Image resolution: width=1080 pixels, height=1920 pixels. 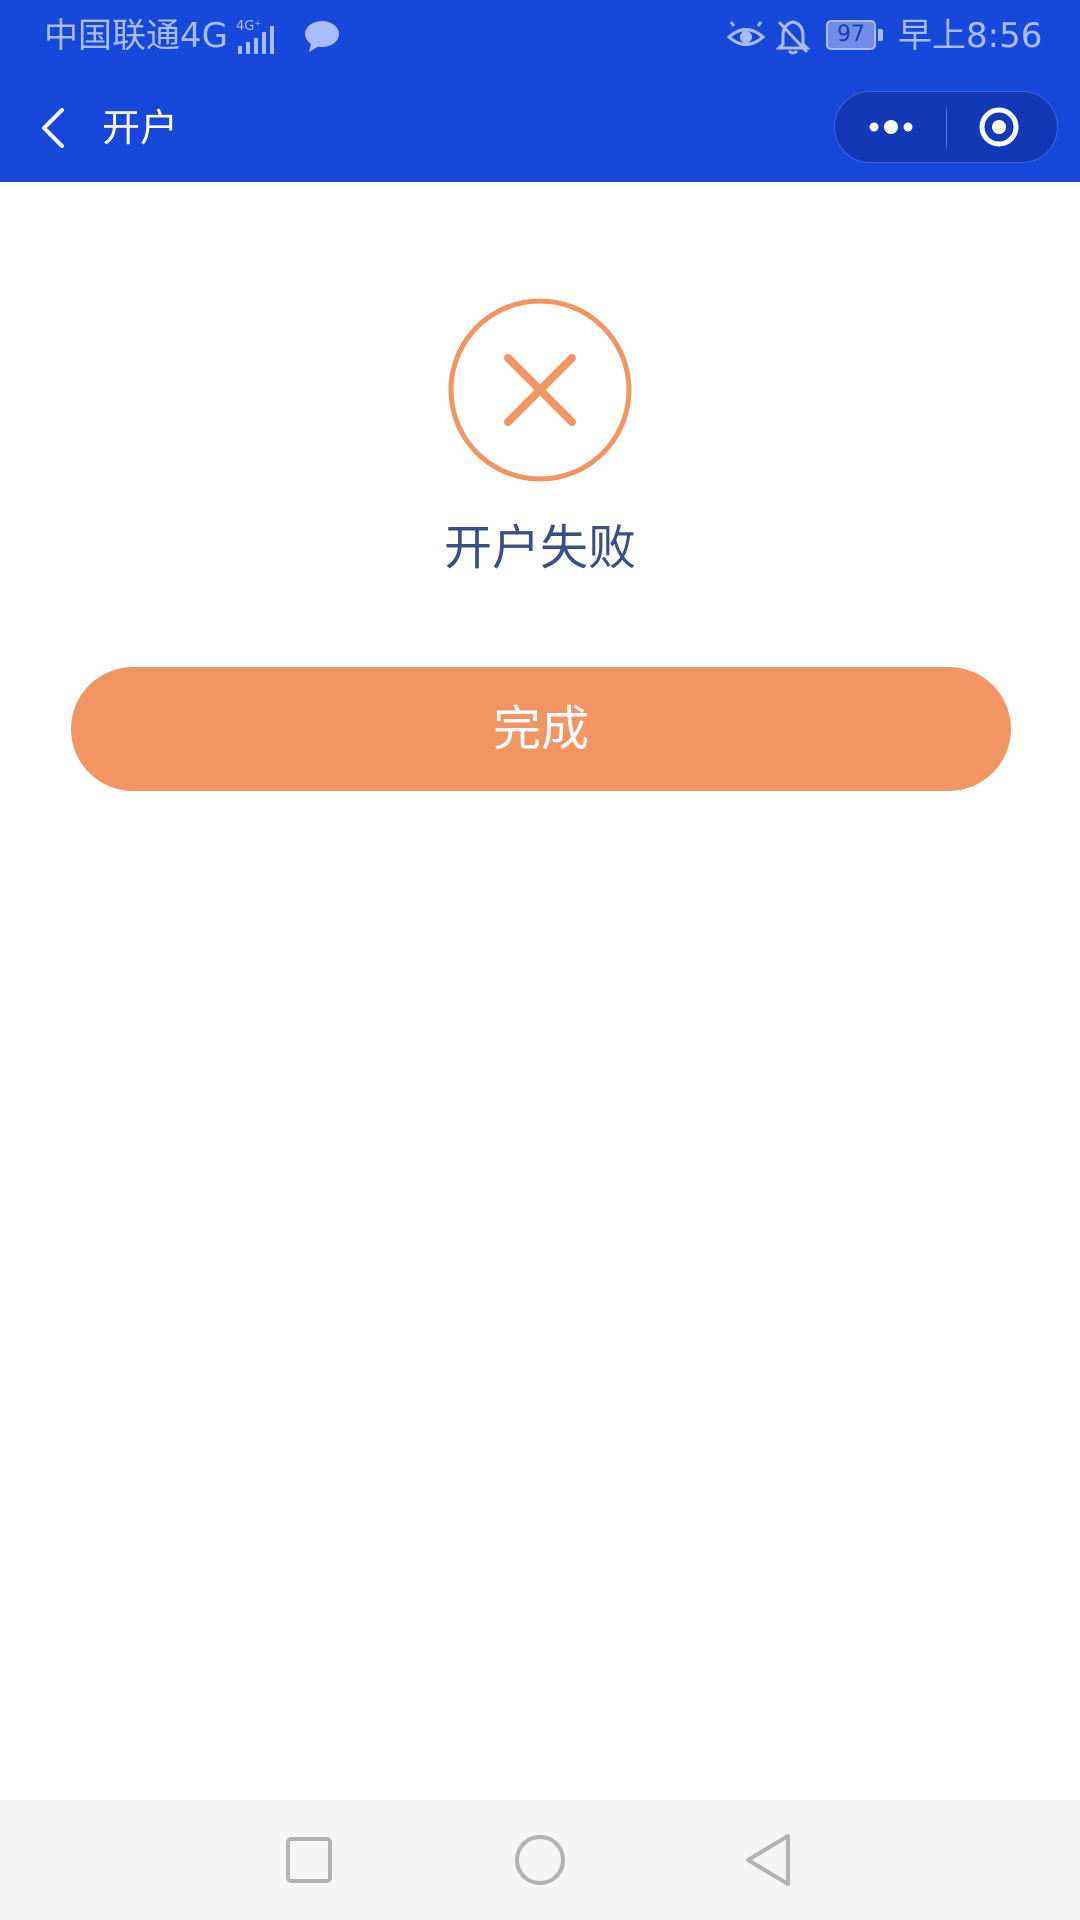 I want to click on close-target-icon, so click(x=1002, y=127).